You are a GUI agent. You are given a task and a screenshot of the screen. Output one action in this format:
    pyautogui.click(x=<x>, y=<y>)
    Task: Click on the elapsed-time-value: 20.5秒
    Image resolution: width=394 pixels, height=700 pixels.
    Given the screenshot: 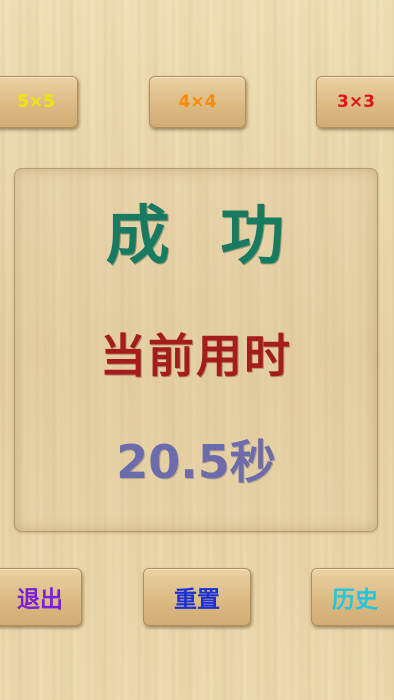 What is the action you would take?
    pyautogui.click(x=196, y=462)
    